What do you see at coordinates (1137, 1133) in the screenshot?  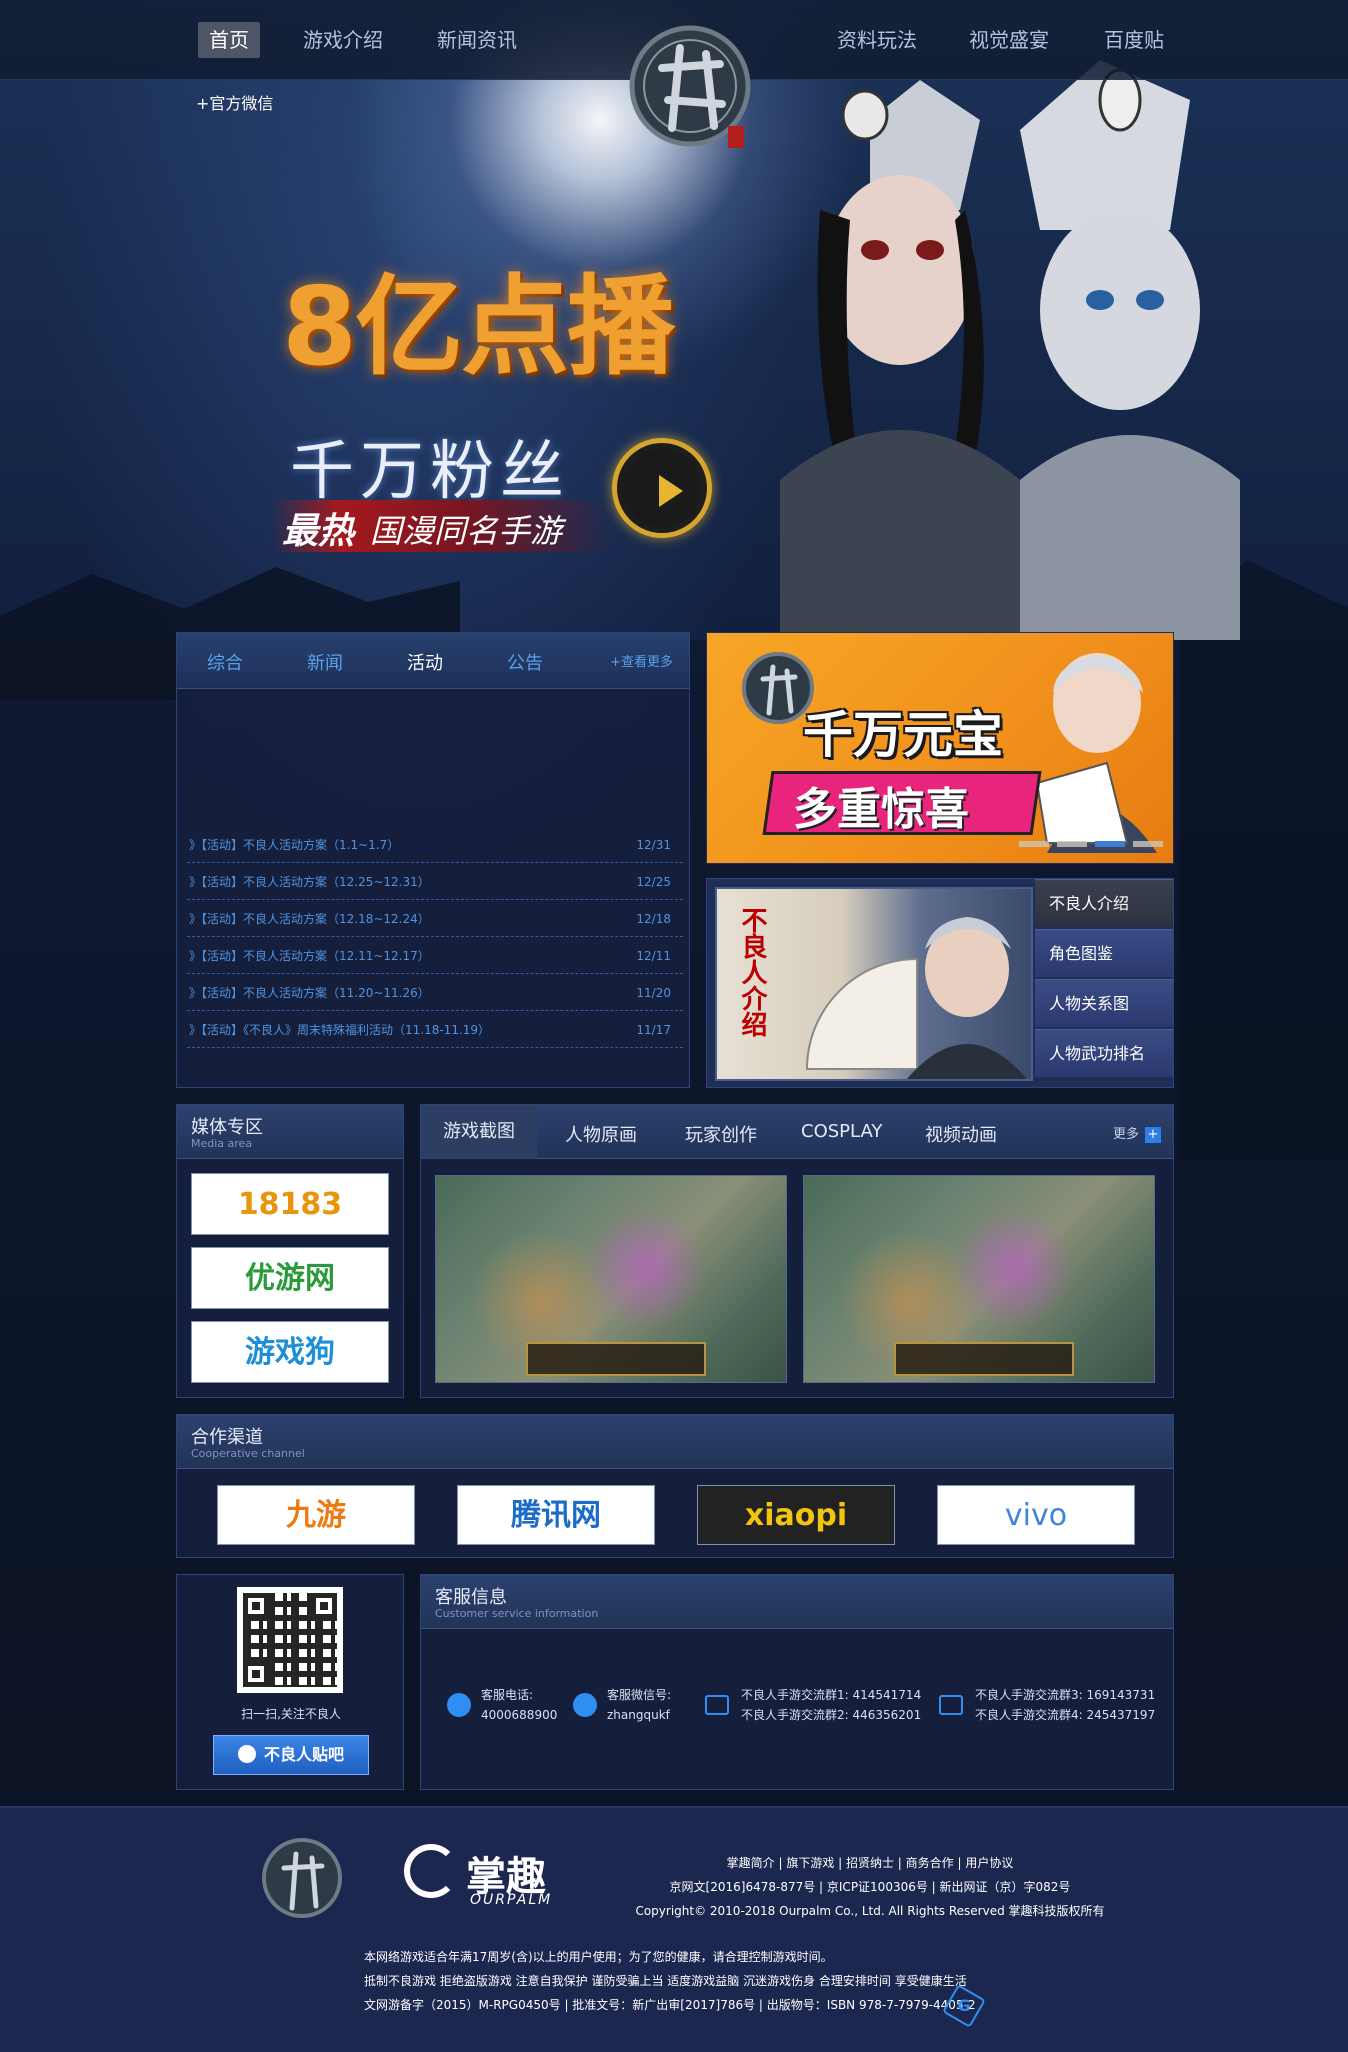 I see `gallery-more-link: 更多 +` at bounding box center [1137, 1133].